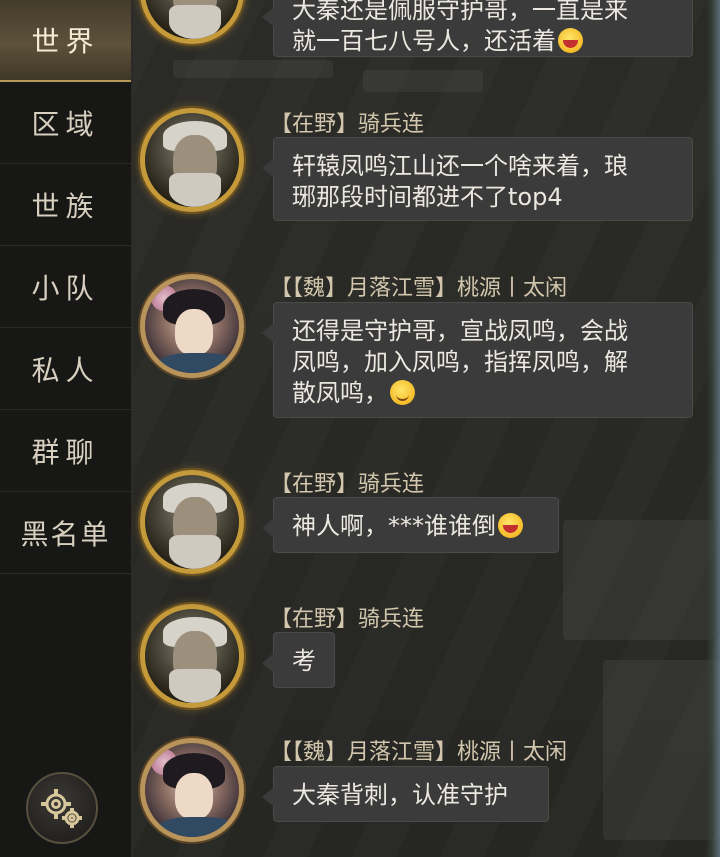  Describe the element at coordinates (304, 661) in the screenshot. I see `message-text-line: 考` at that location.